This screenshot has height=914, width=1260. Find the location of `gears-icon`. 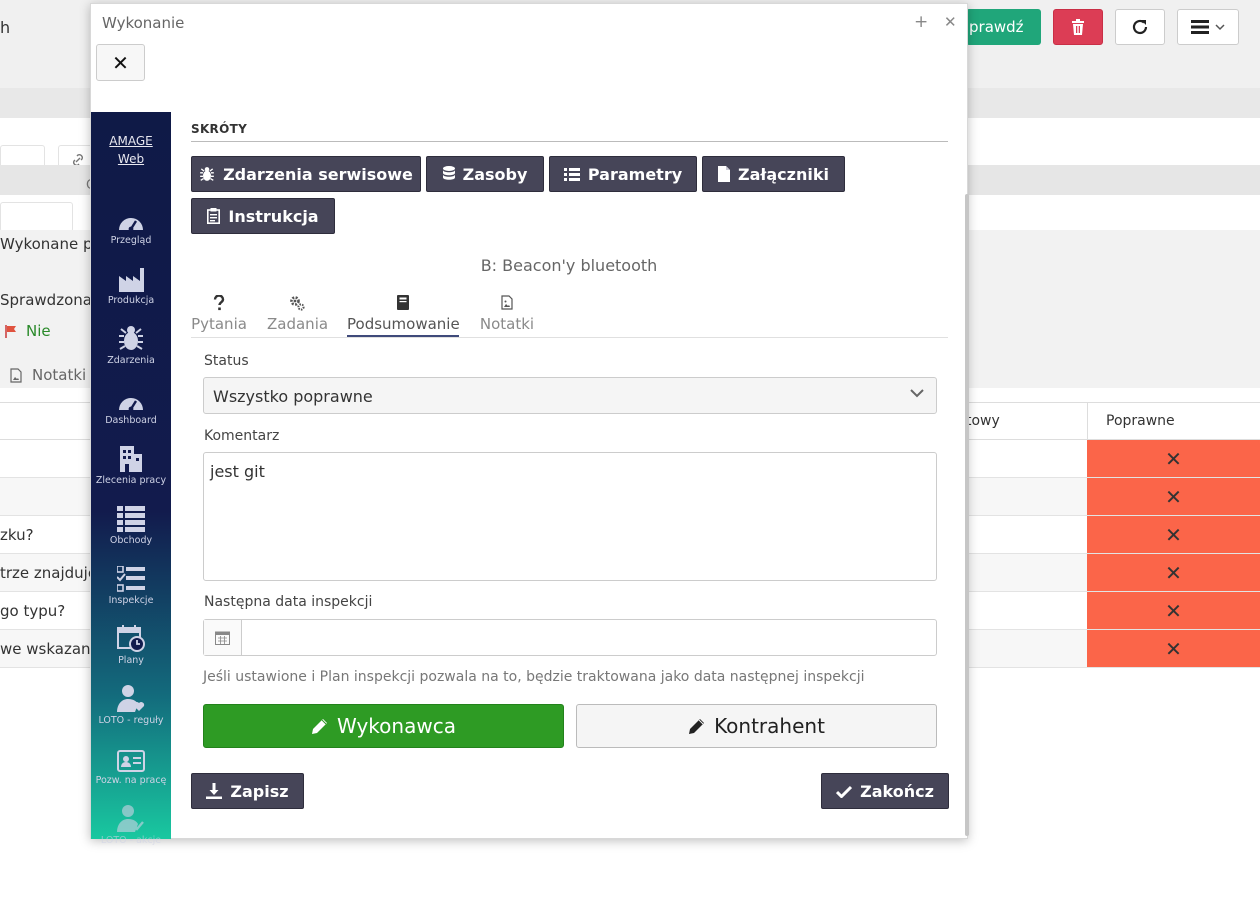

gears-icon is located at coordinates (297, 303).